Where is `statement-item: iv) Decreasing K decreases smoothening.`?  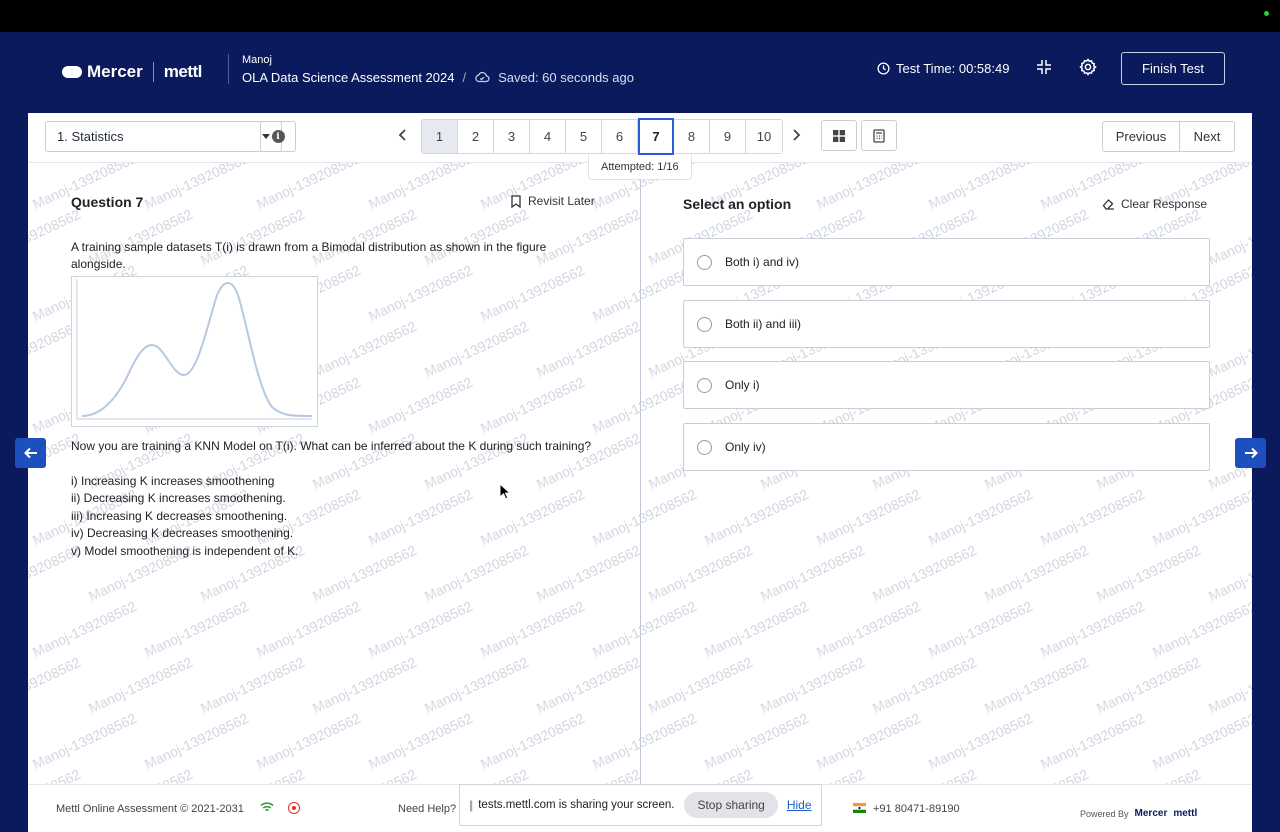
statement-item: iv) Decreasing K decreases smoothening. is located at coordinates (182, 533).